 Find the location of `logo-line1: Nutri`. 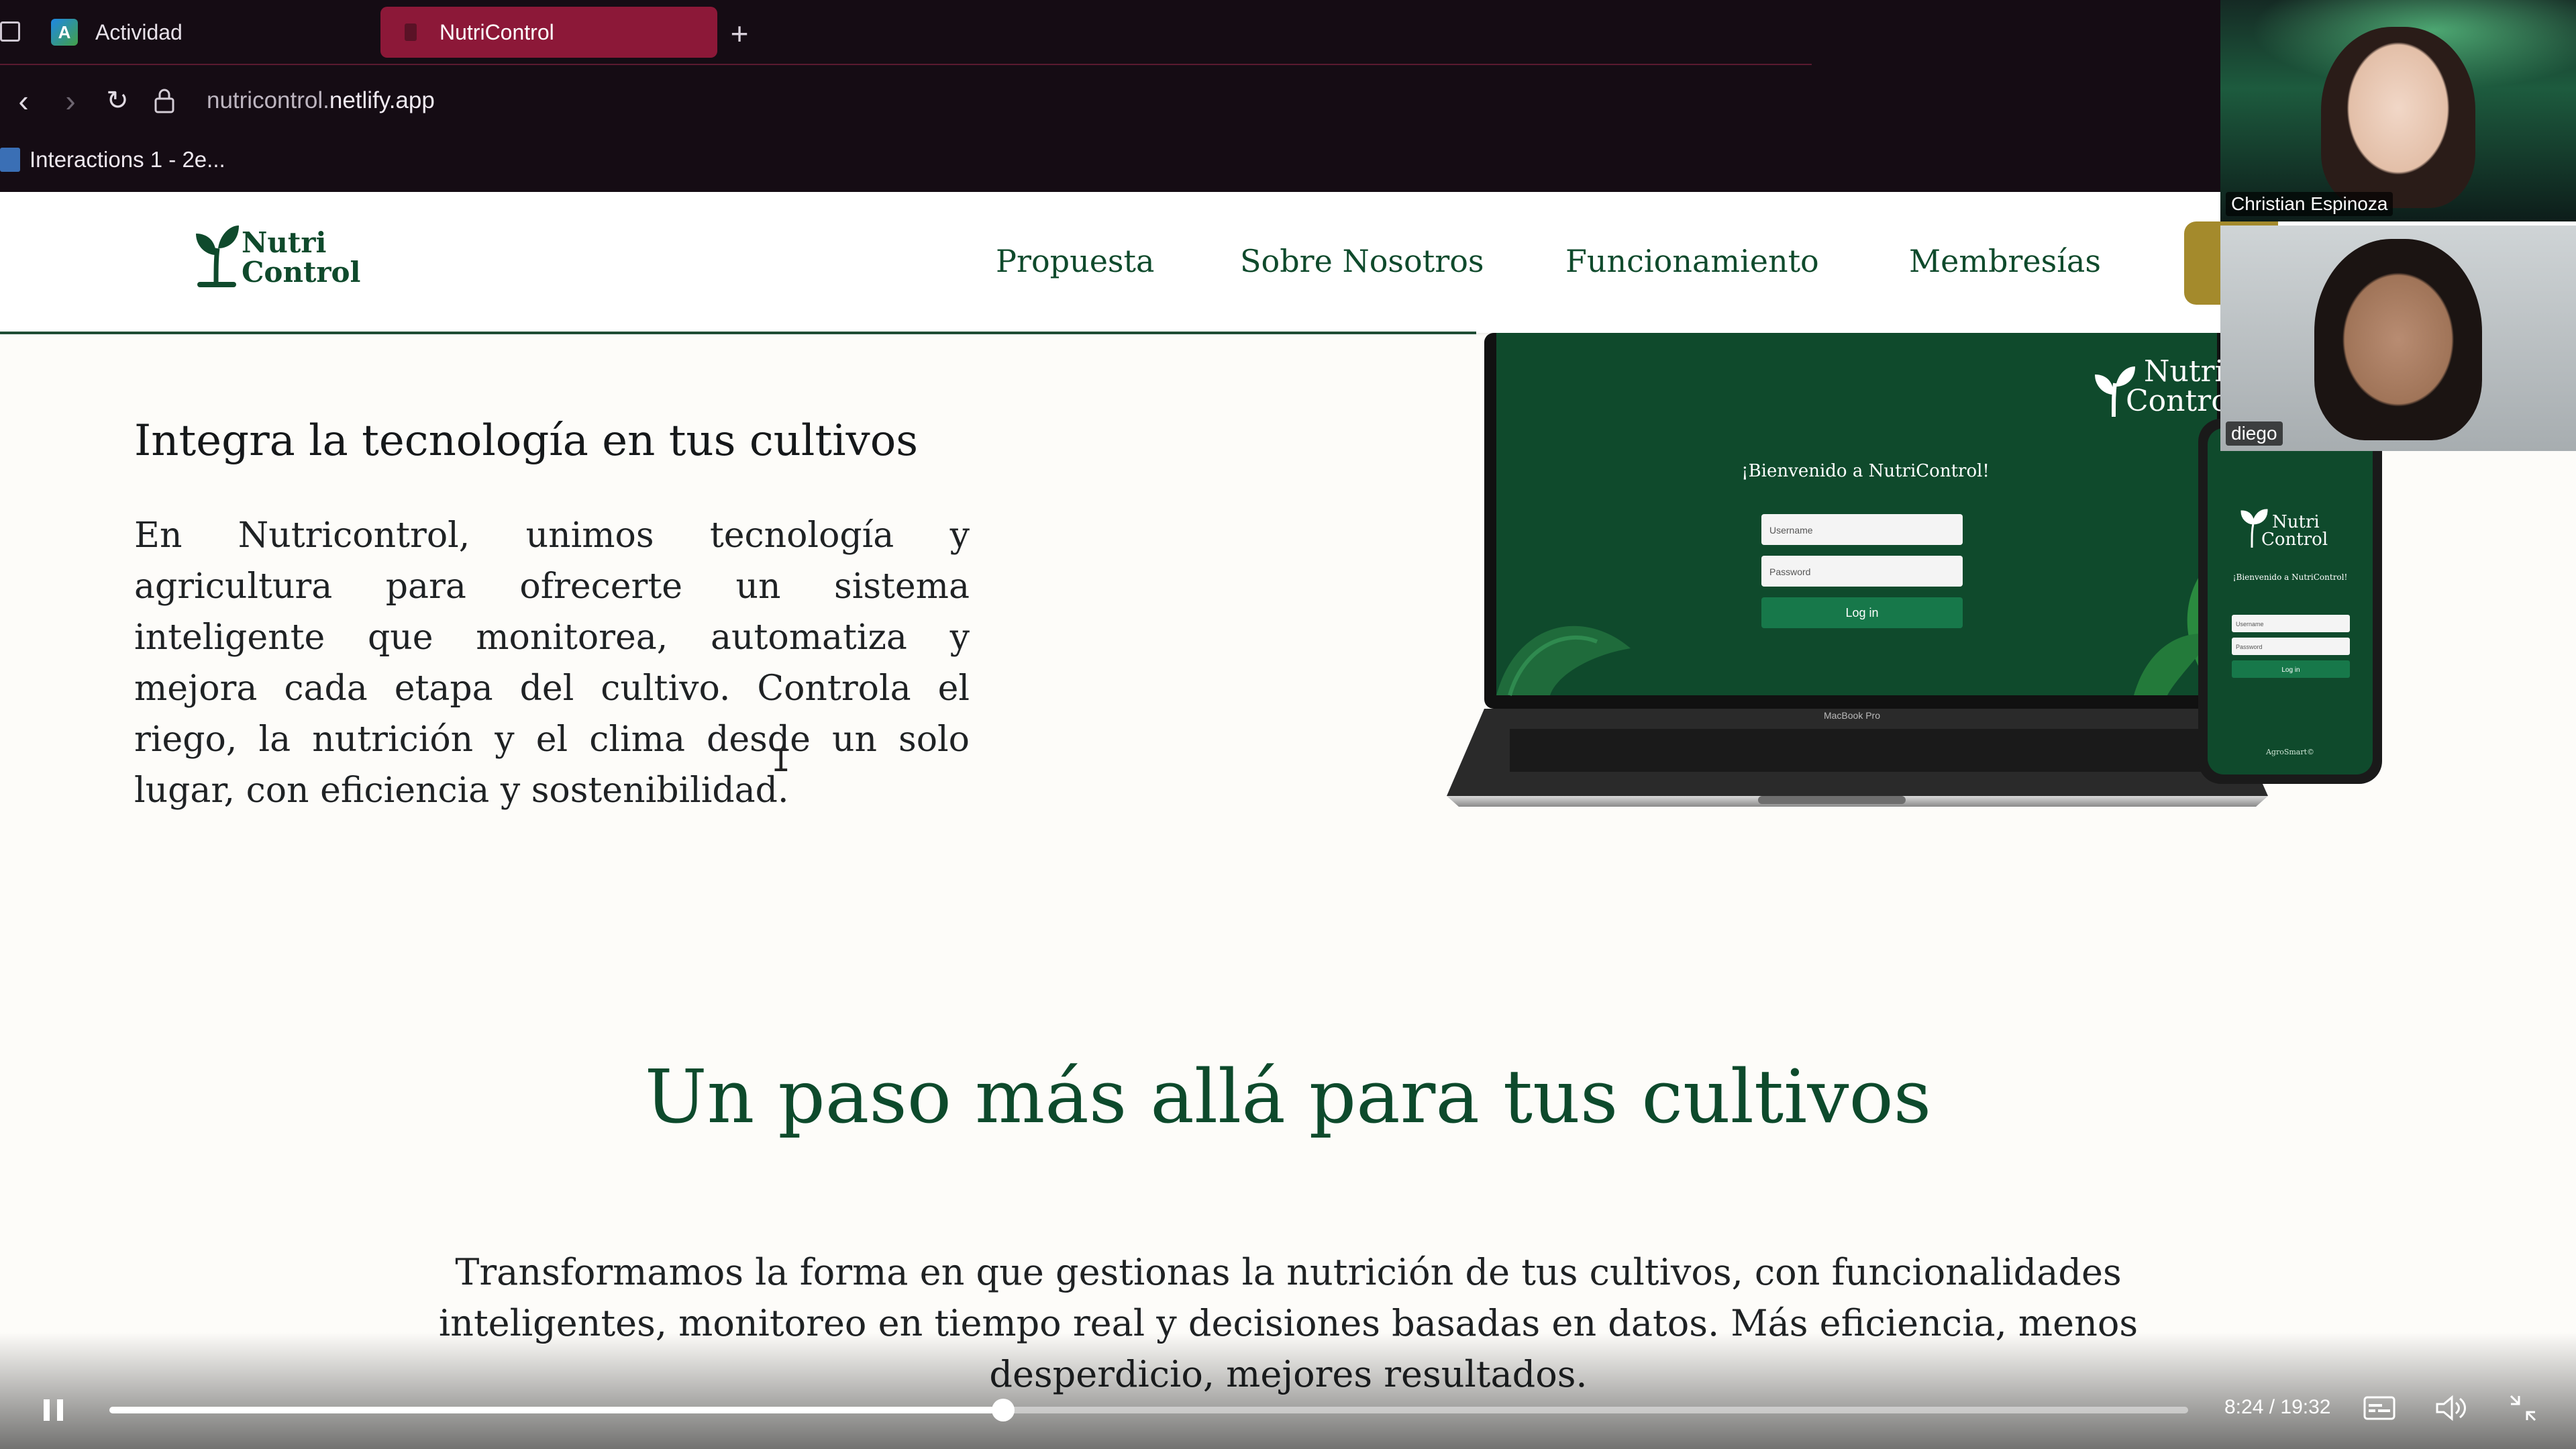

logo-line1: Nutri is located at coordinates (284, 242).